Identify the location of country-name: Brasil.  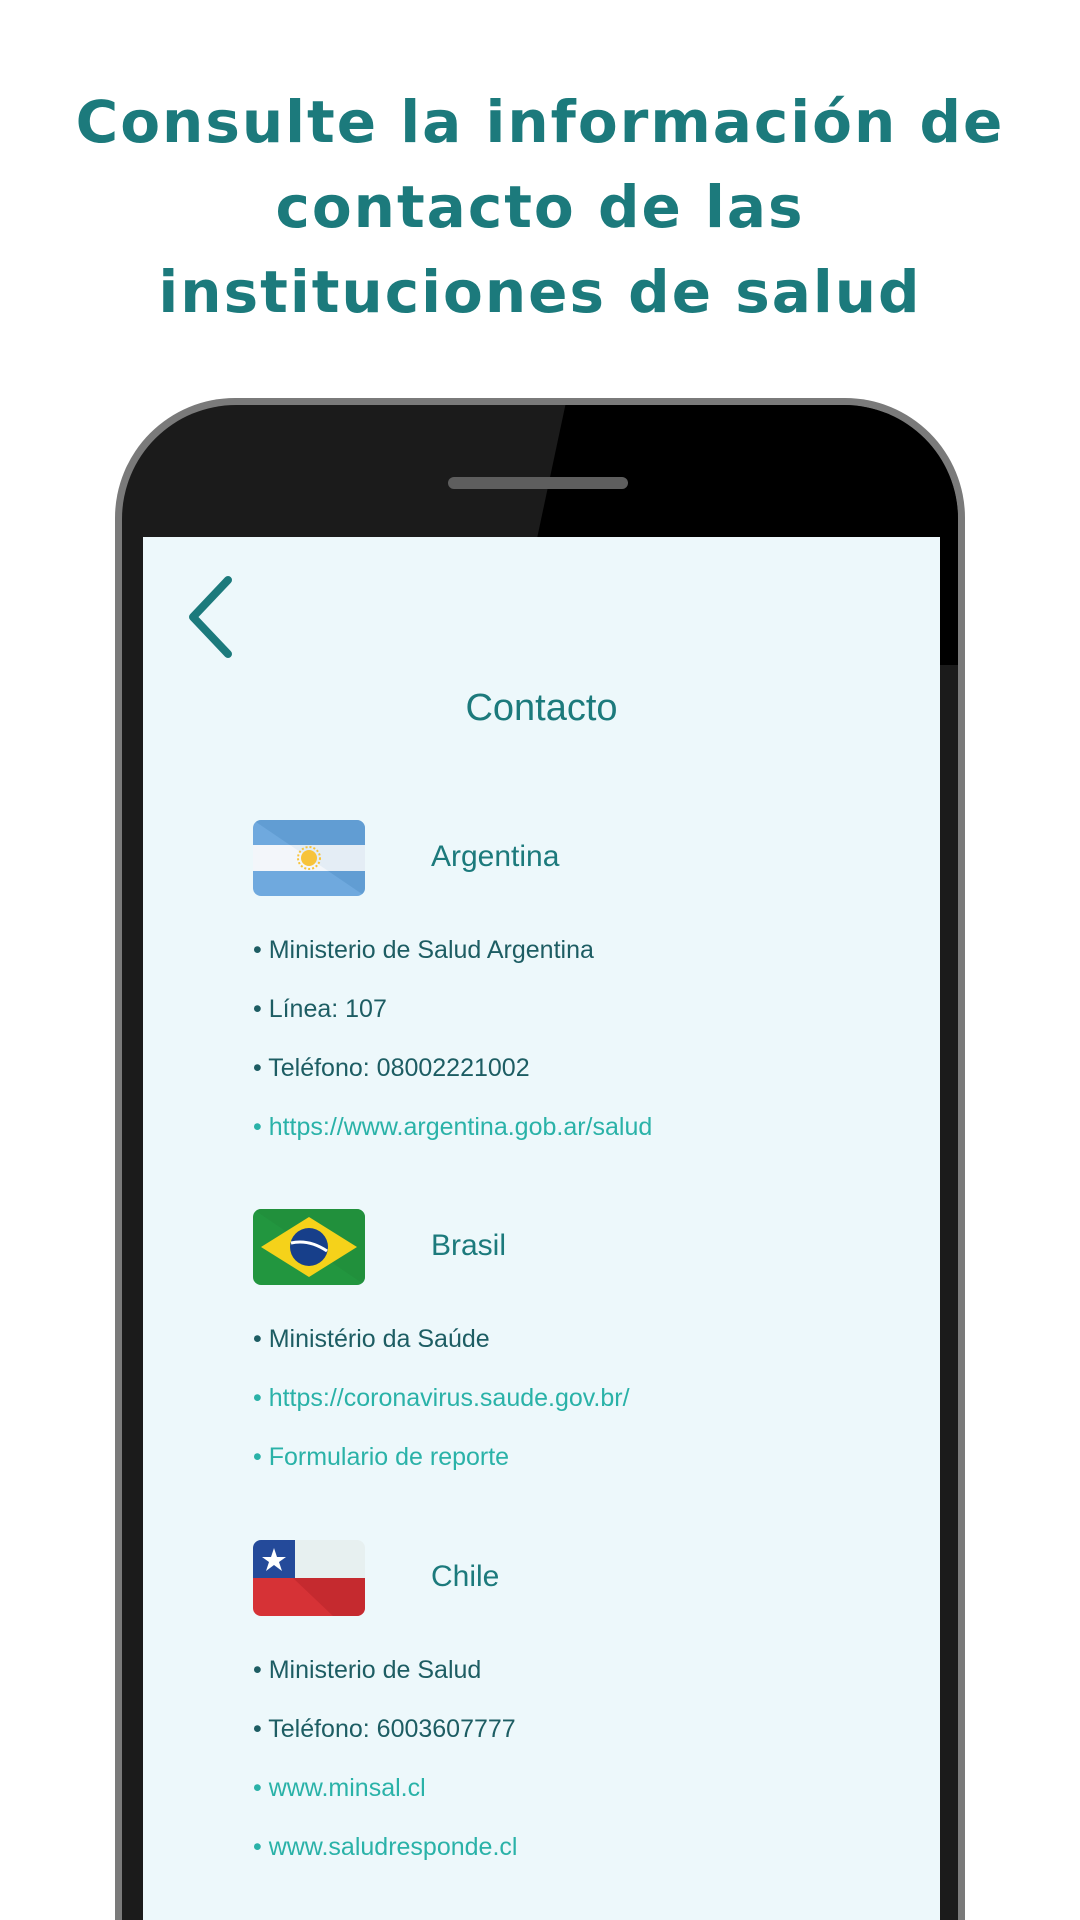
(469, 1245).